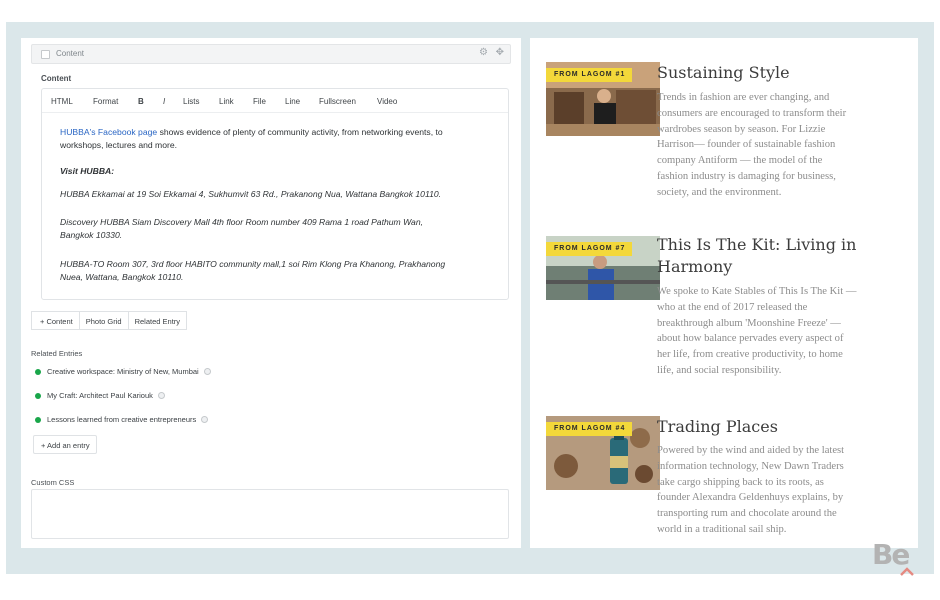 This screenshot has height=600, width=940. Describe the element at coordinates (141, 101) in the screenshot. I see `toolbar-bold-button: B` at that location.